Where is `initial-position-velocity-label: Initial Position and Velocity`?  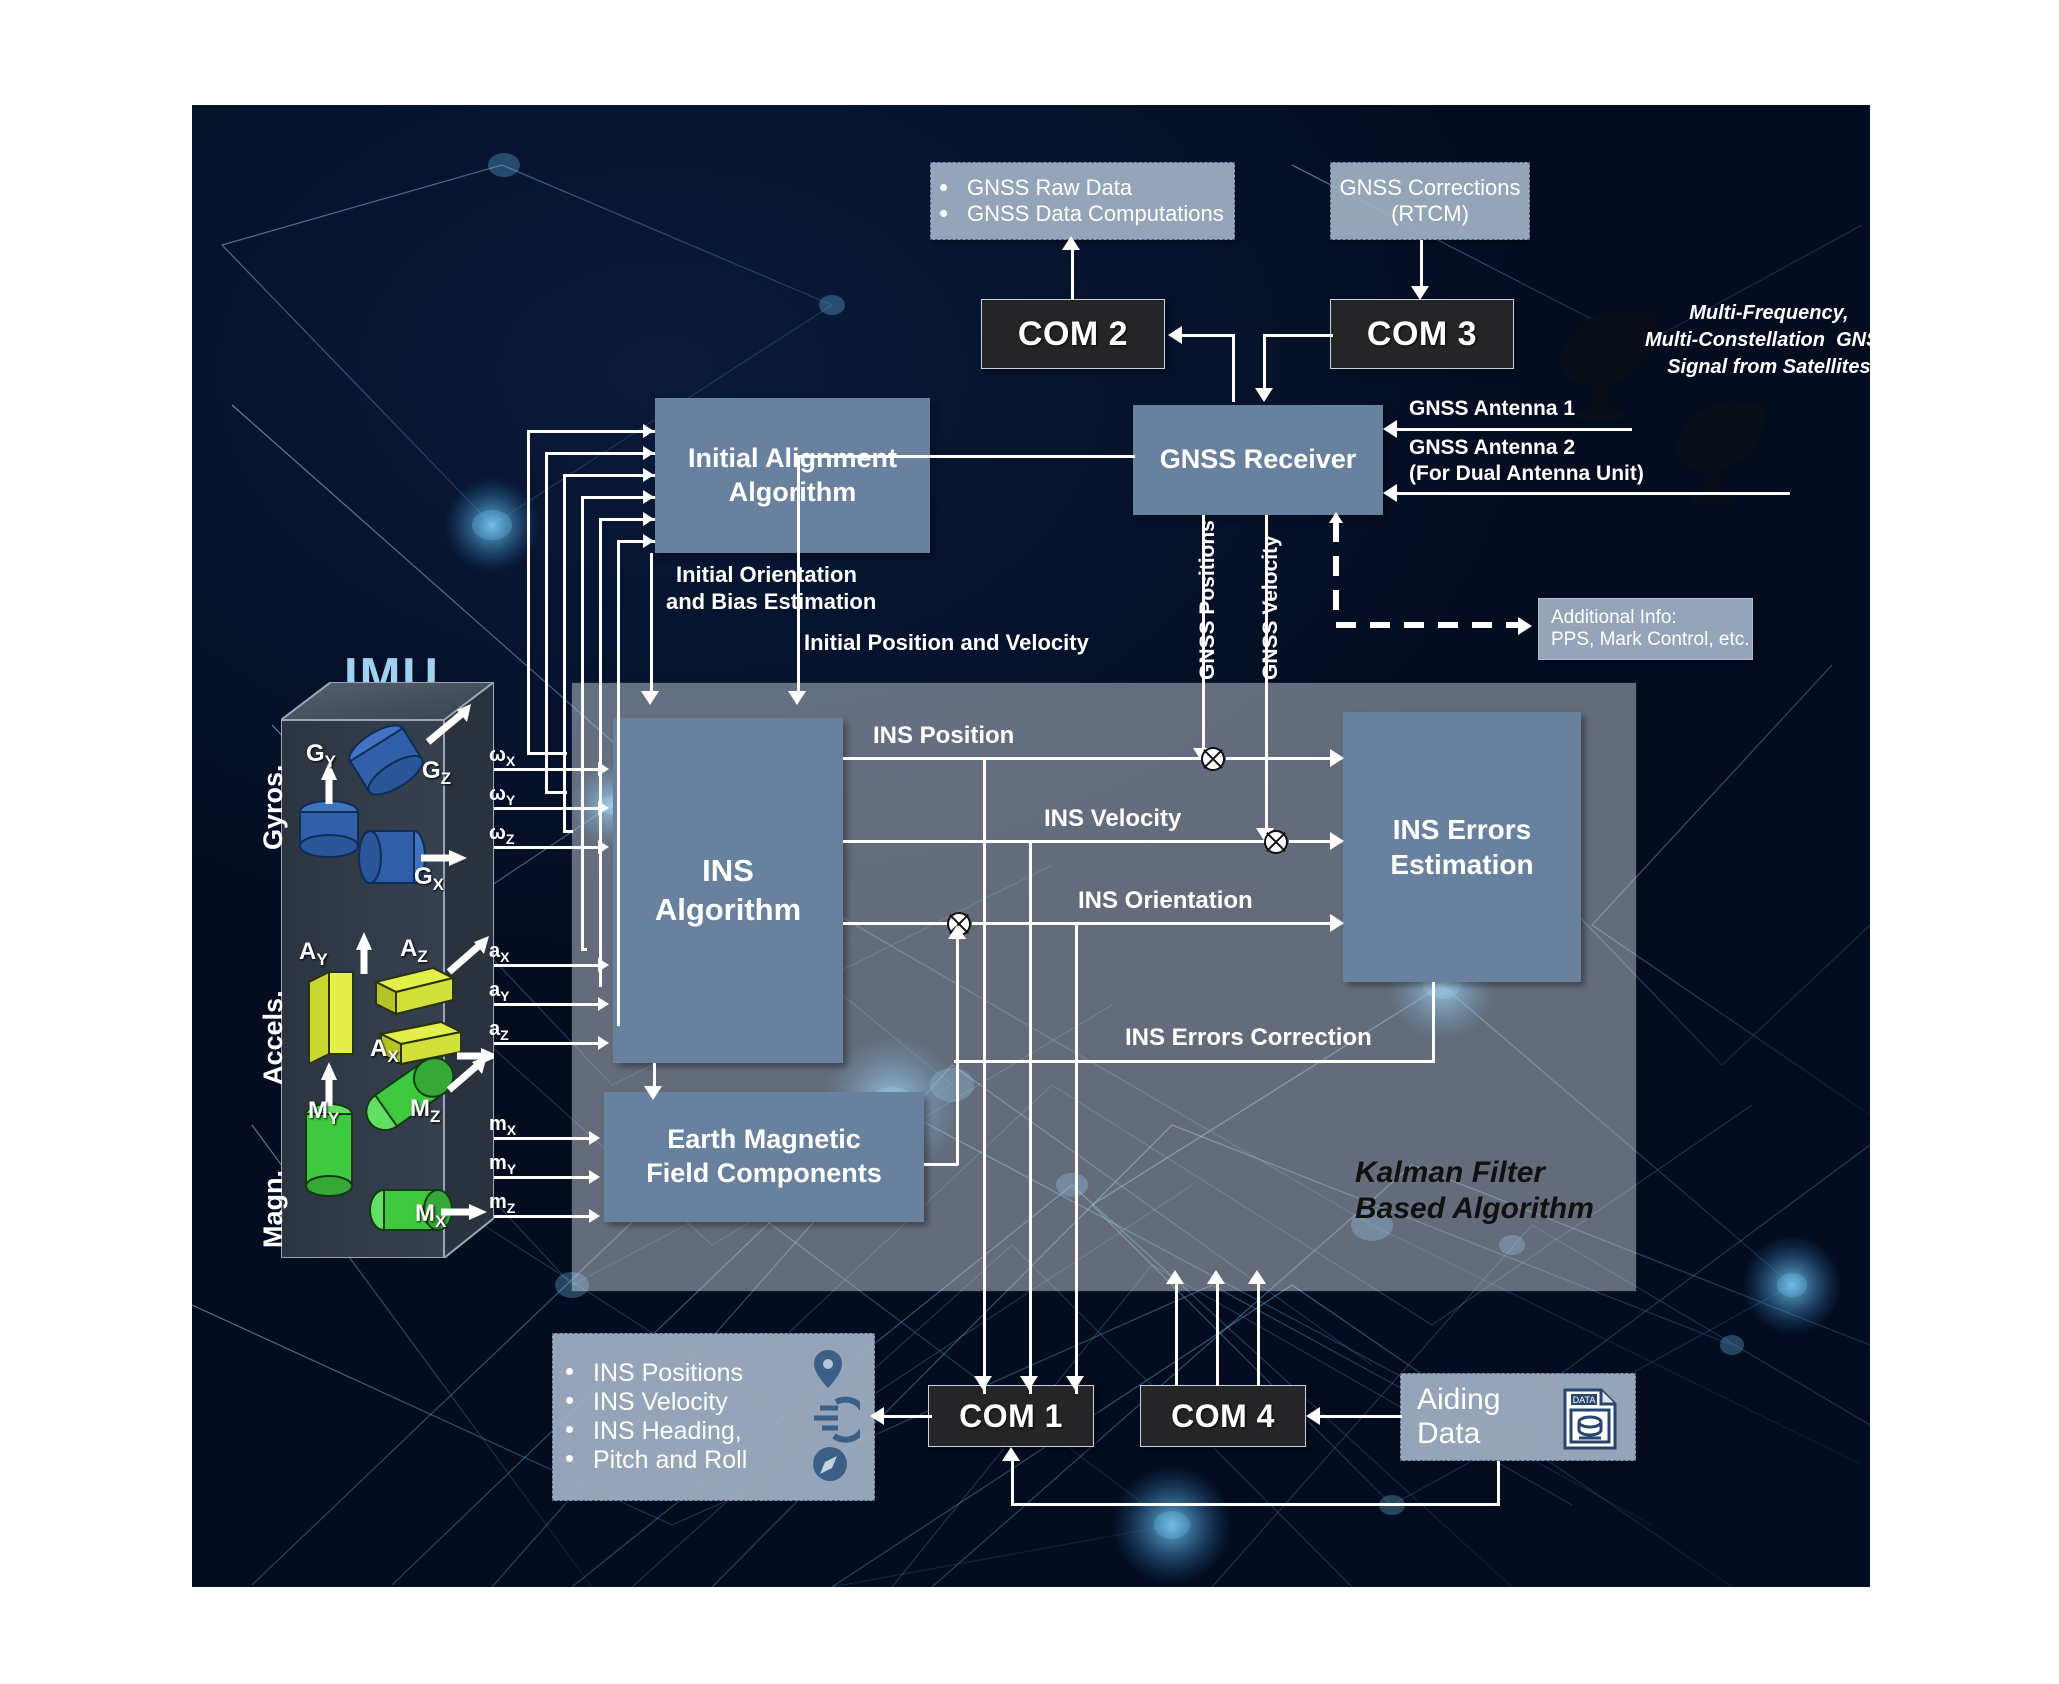 initial-position-velocity-label: Initial Position and Velocity is located at coordinates (946, 642).